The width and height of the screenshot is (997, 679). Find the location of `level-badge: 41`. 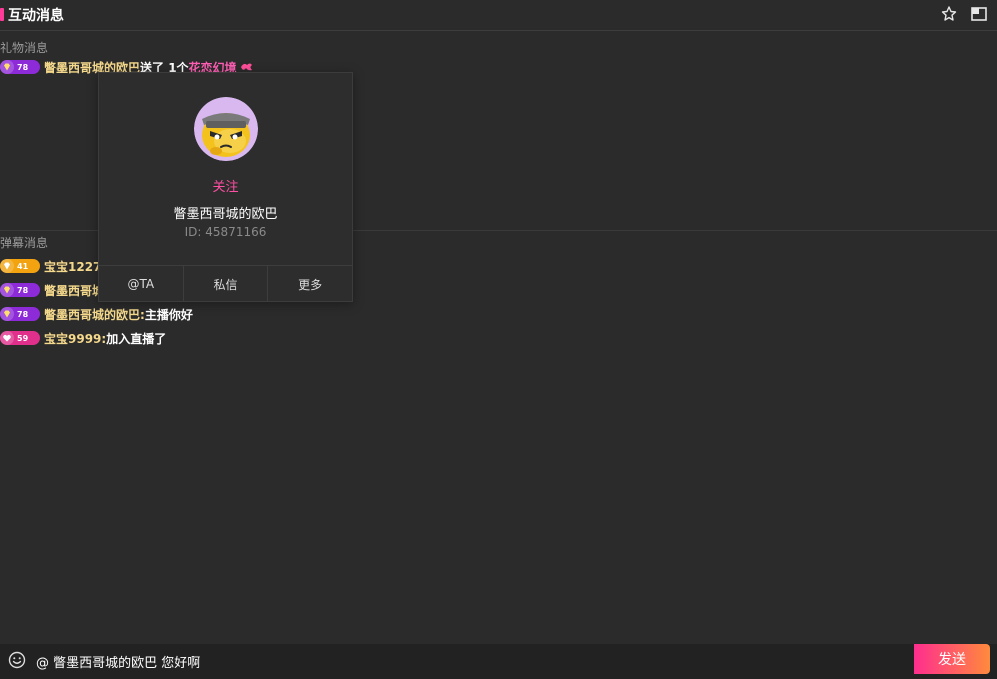

level-badge: 41 is located at coordinates (20, 266).